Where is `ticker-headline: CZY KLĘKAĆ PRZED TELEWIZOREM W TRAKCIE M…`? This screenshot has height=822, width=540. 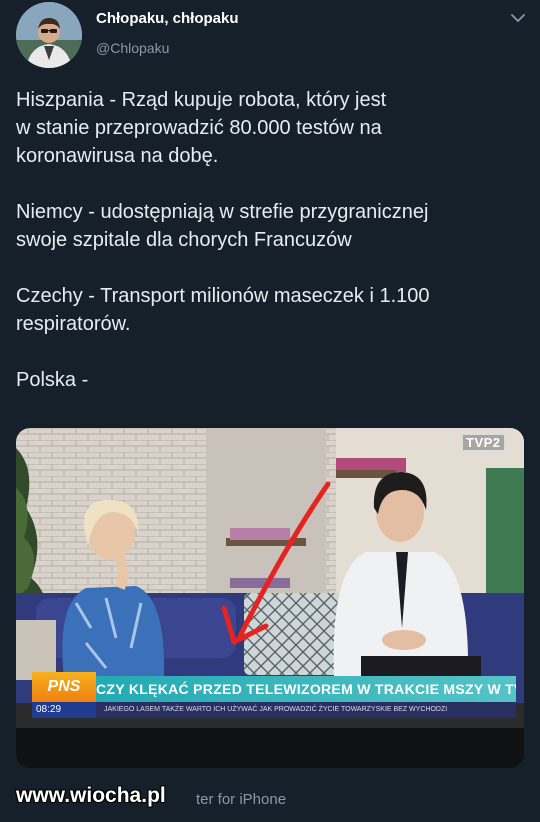 ticker-headline: CZY KLĘKAĆ PRZED TELEWIZOREM W TRAKCIE M… is located at coordinates (306, 689).